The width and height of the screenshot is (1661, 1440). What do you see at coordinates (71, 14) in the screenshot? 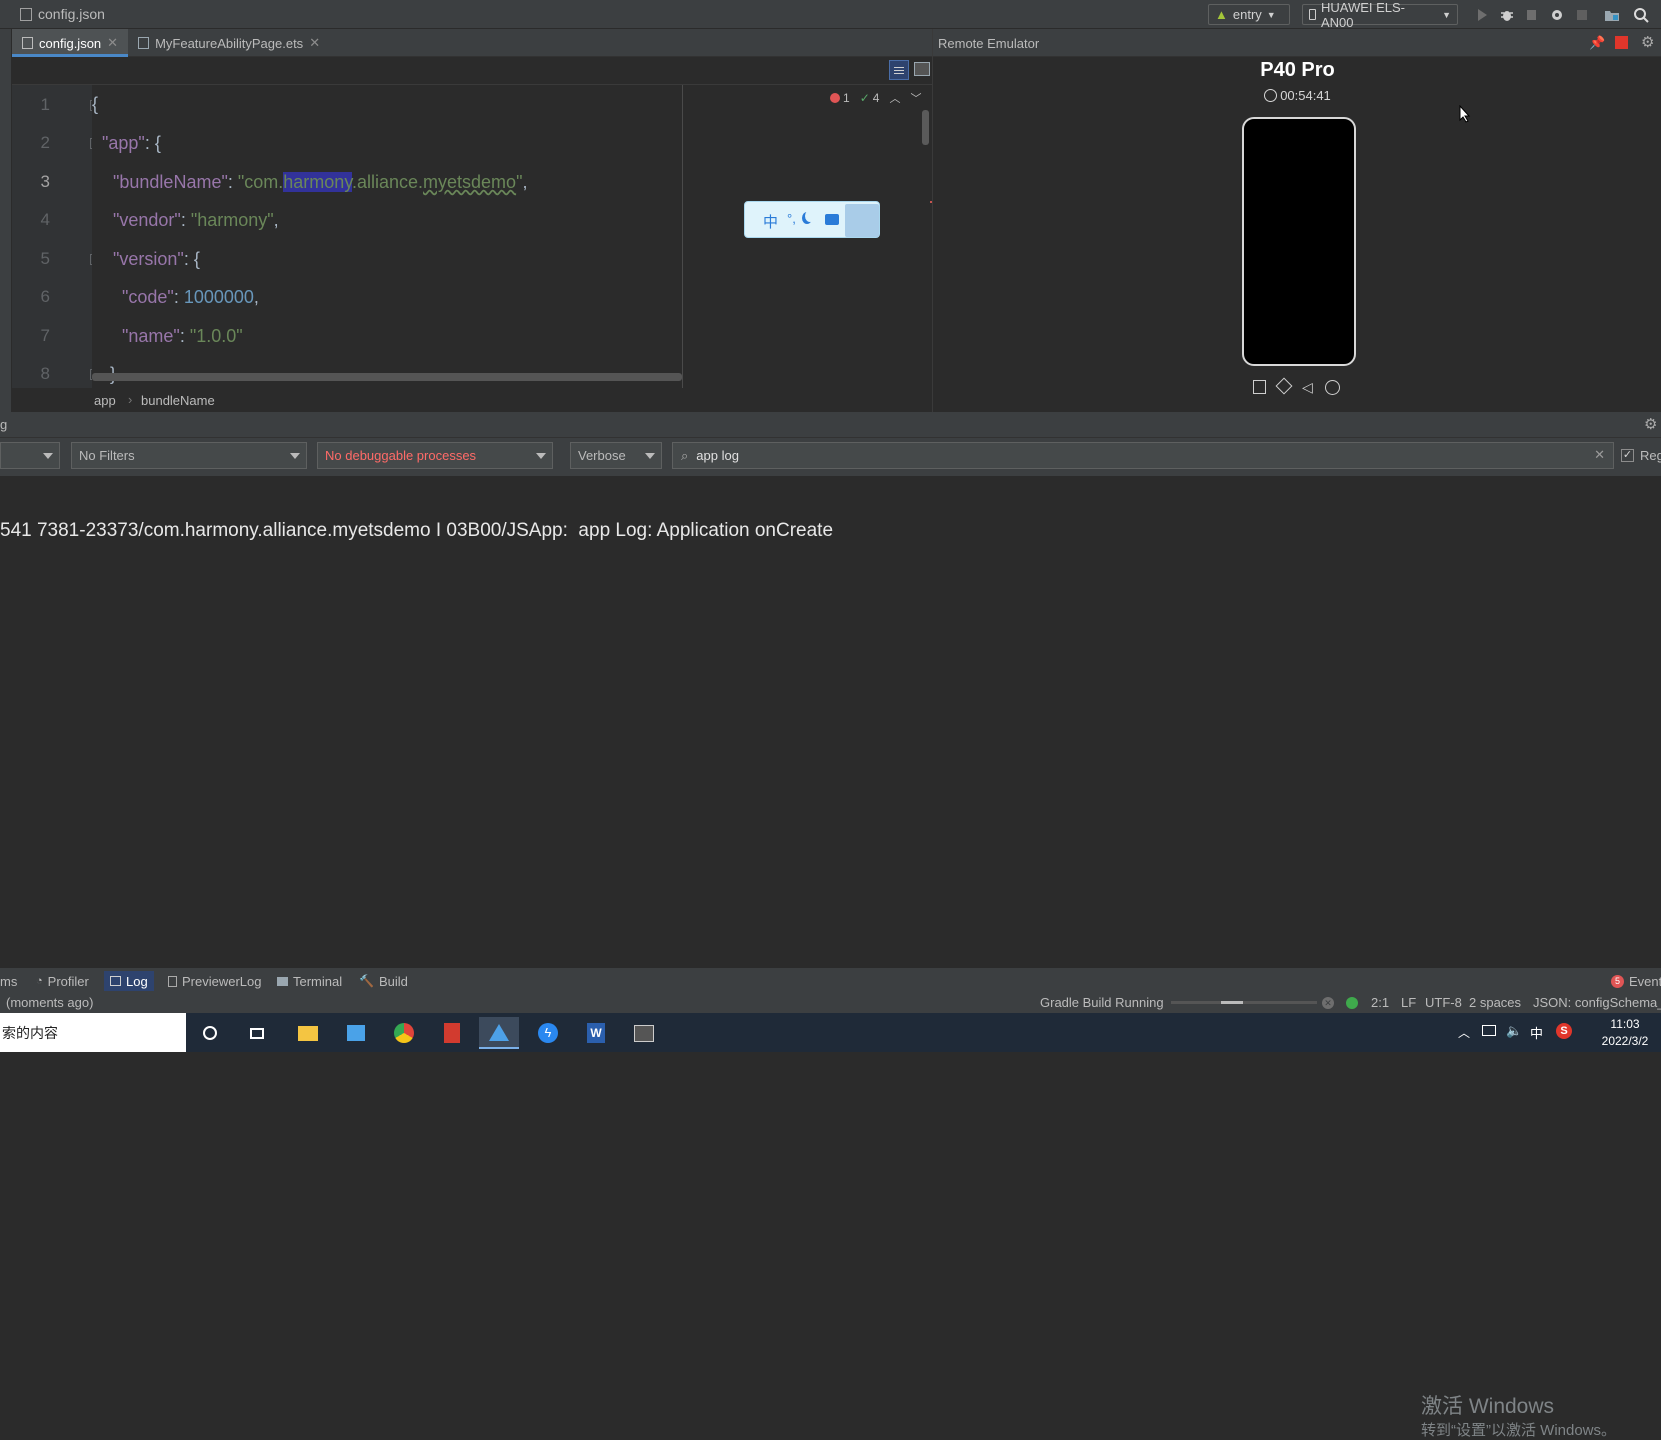
I see `title-file: config.json` at bounding box center [71, 14].